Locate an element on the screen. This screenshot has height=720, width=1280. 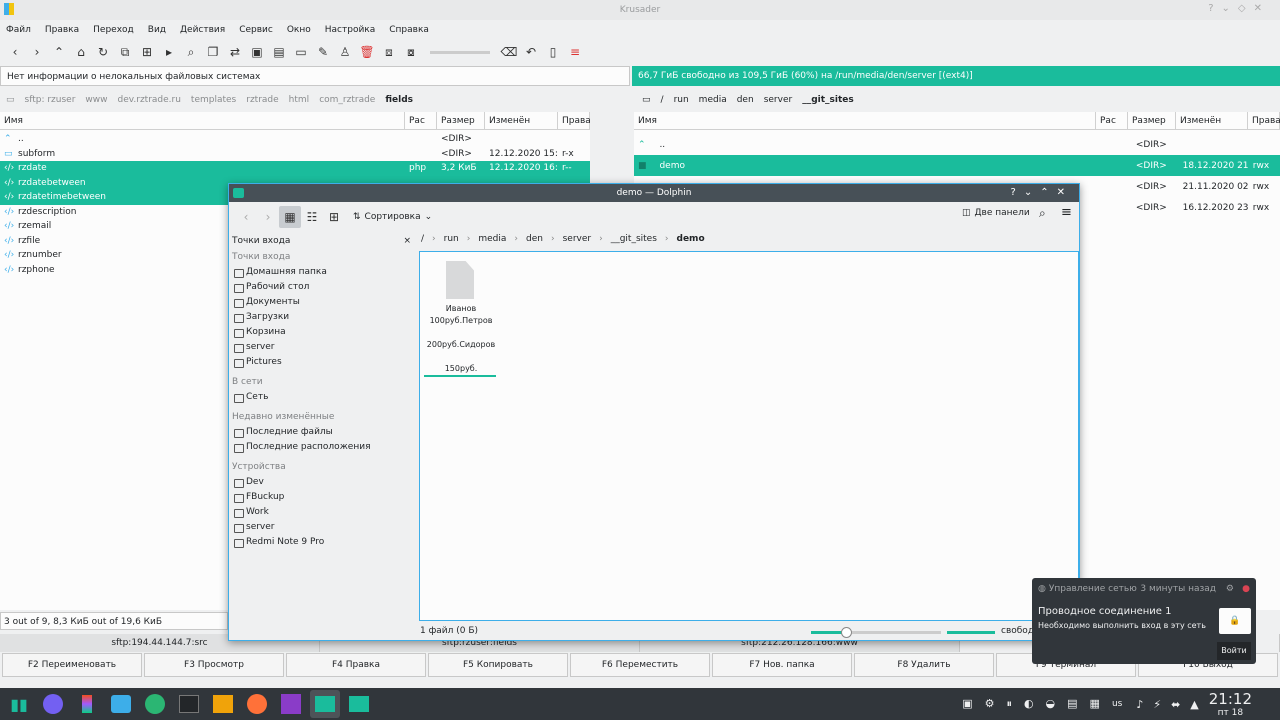
icons-view-icon: ▦ is located at coordinates (290, 217).